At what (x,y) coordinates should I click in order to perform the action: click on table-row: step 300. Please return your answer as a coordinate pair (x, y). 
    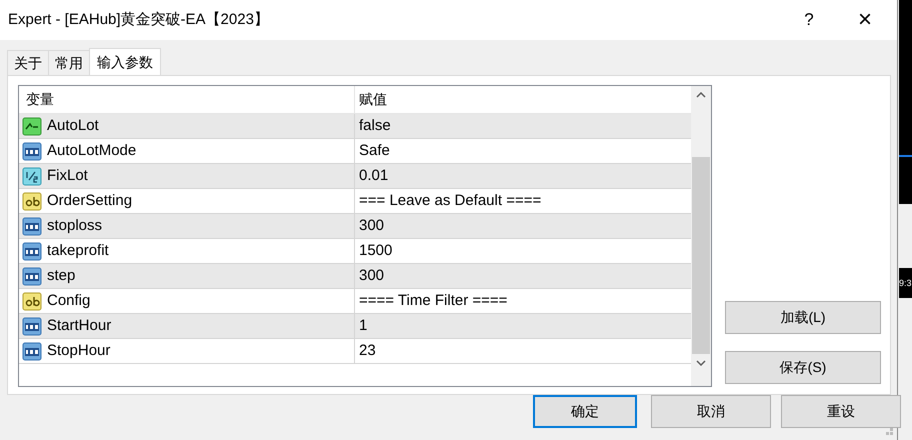
    Looking at the image, I should click on (355, 276).